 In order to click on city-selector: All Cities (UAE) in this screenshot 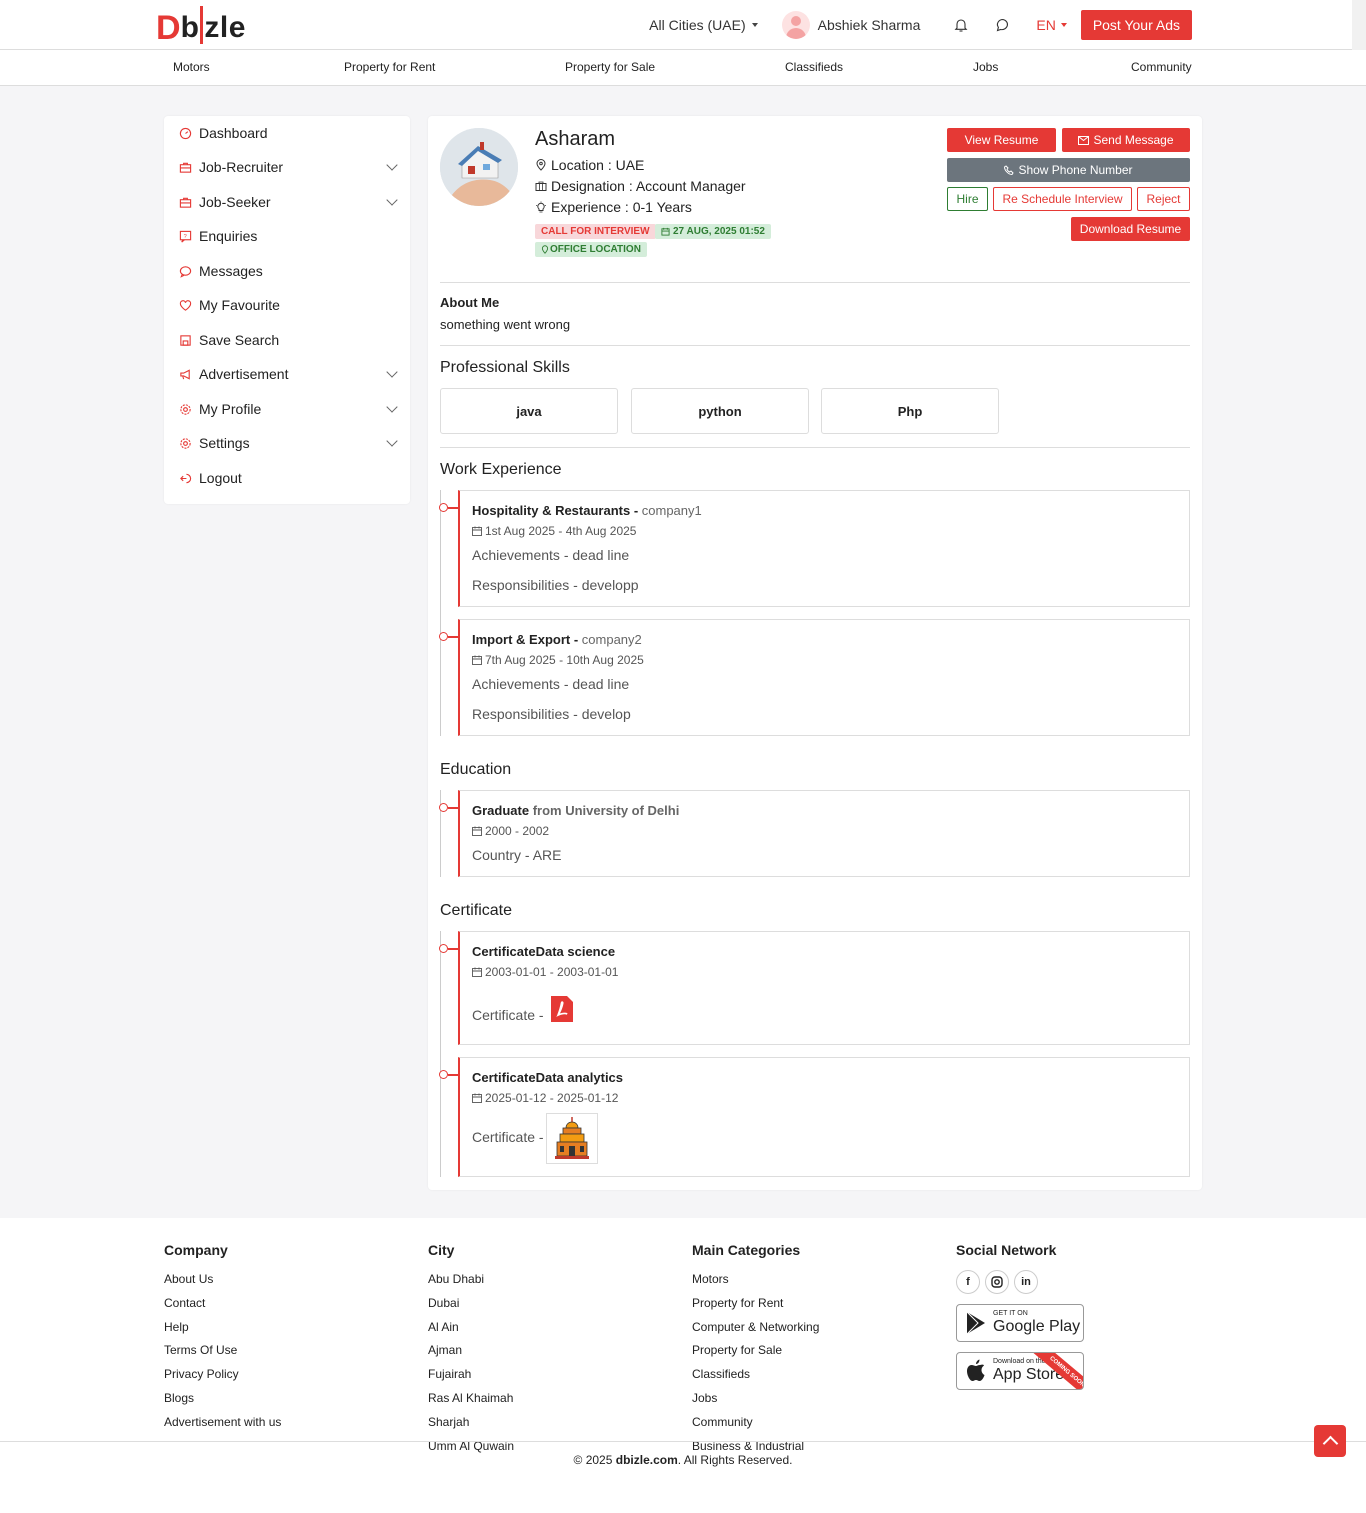, I will do `click(703, 25)`.